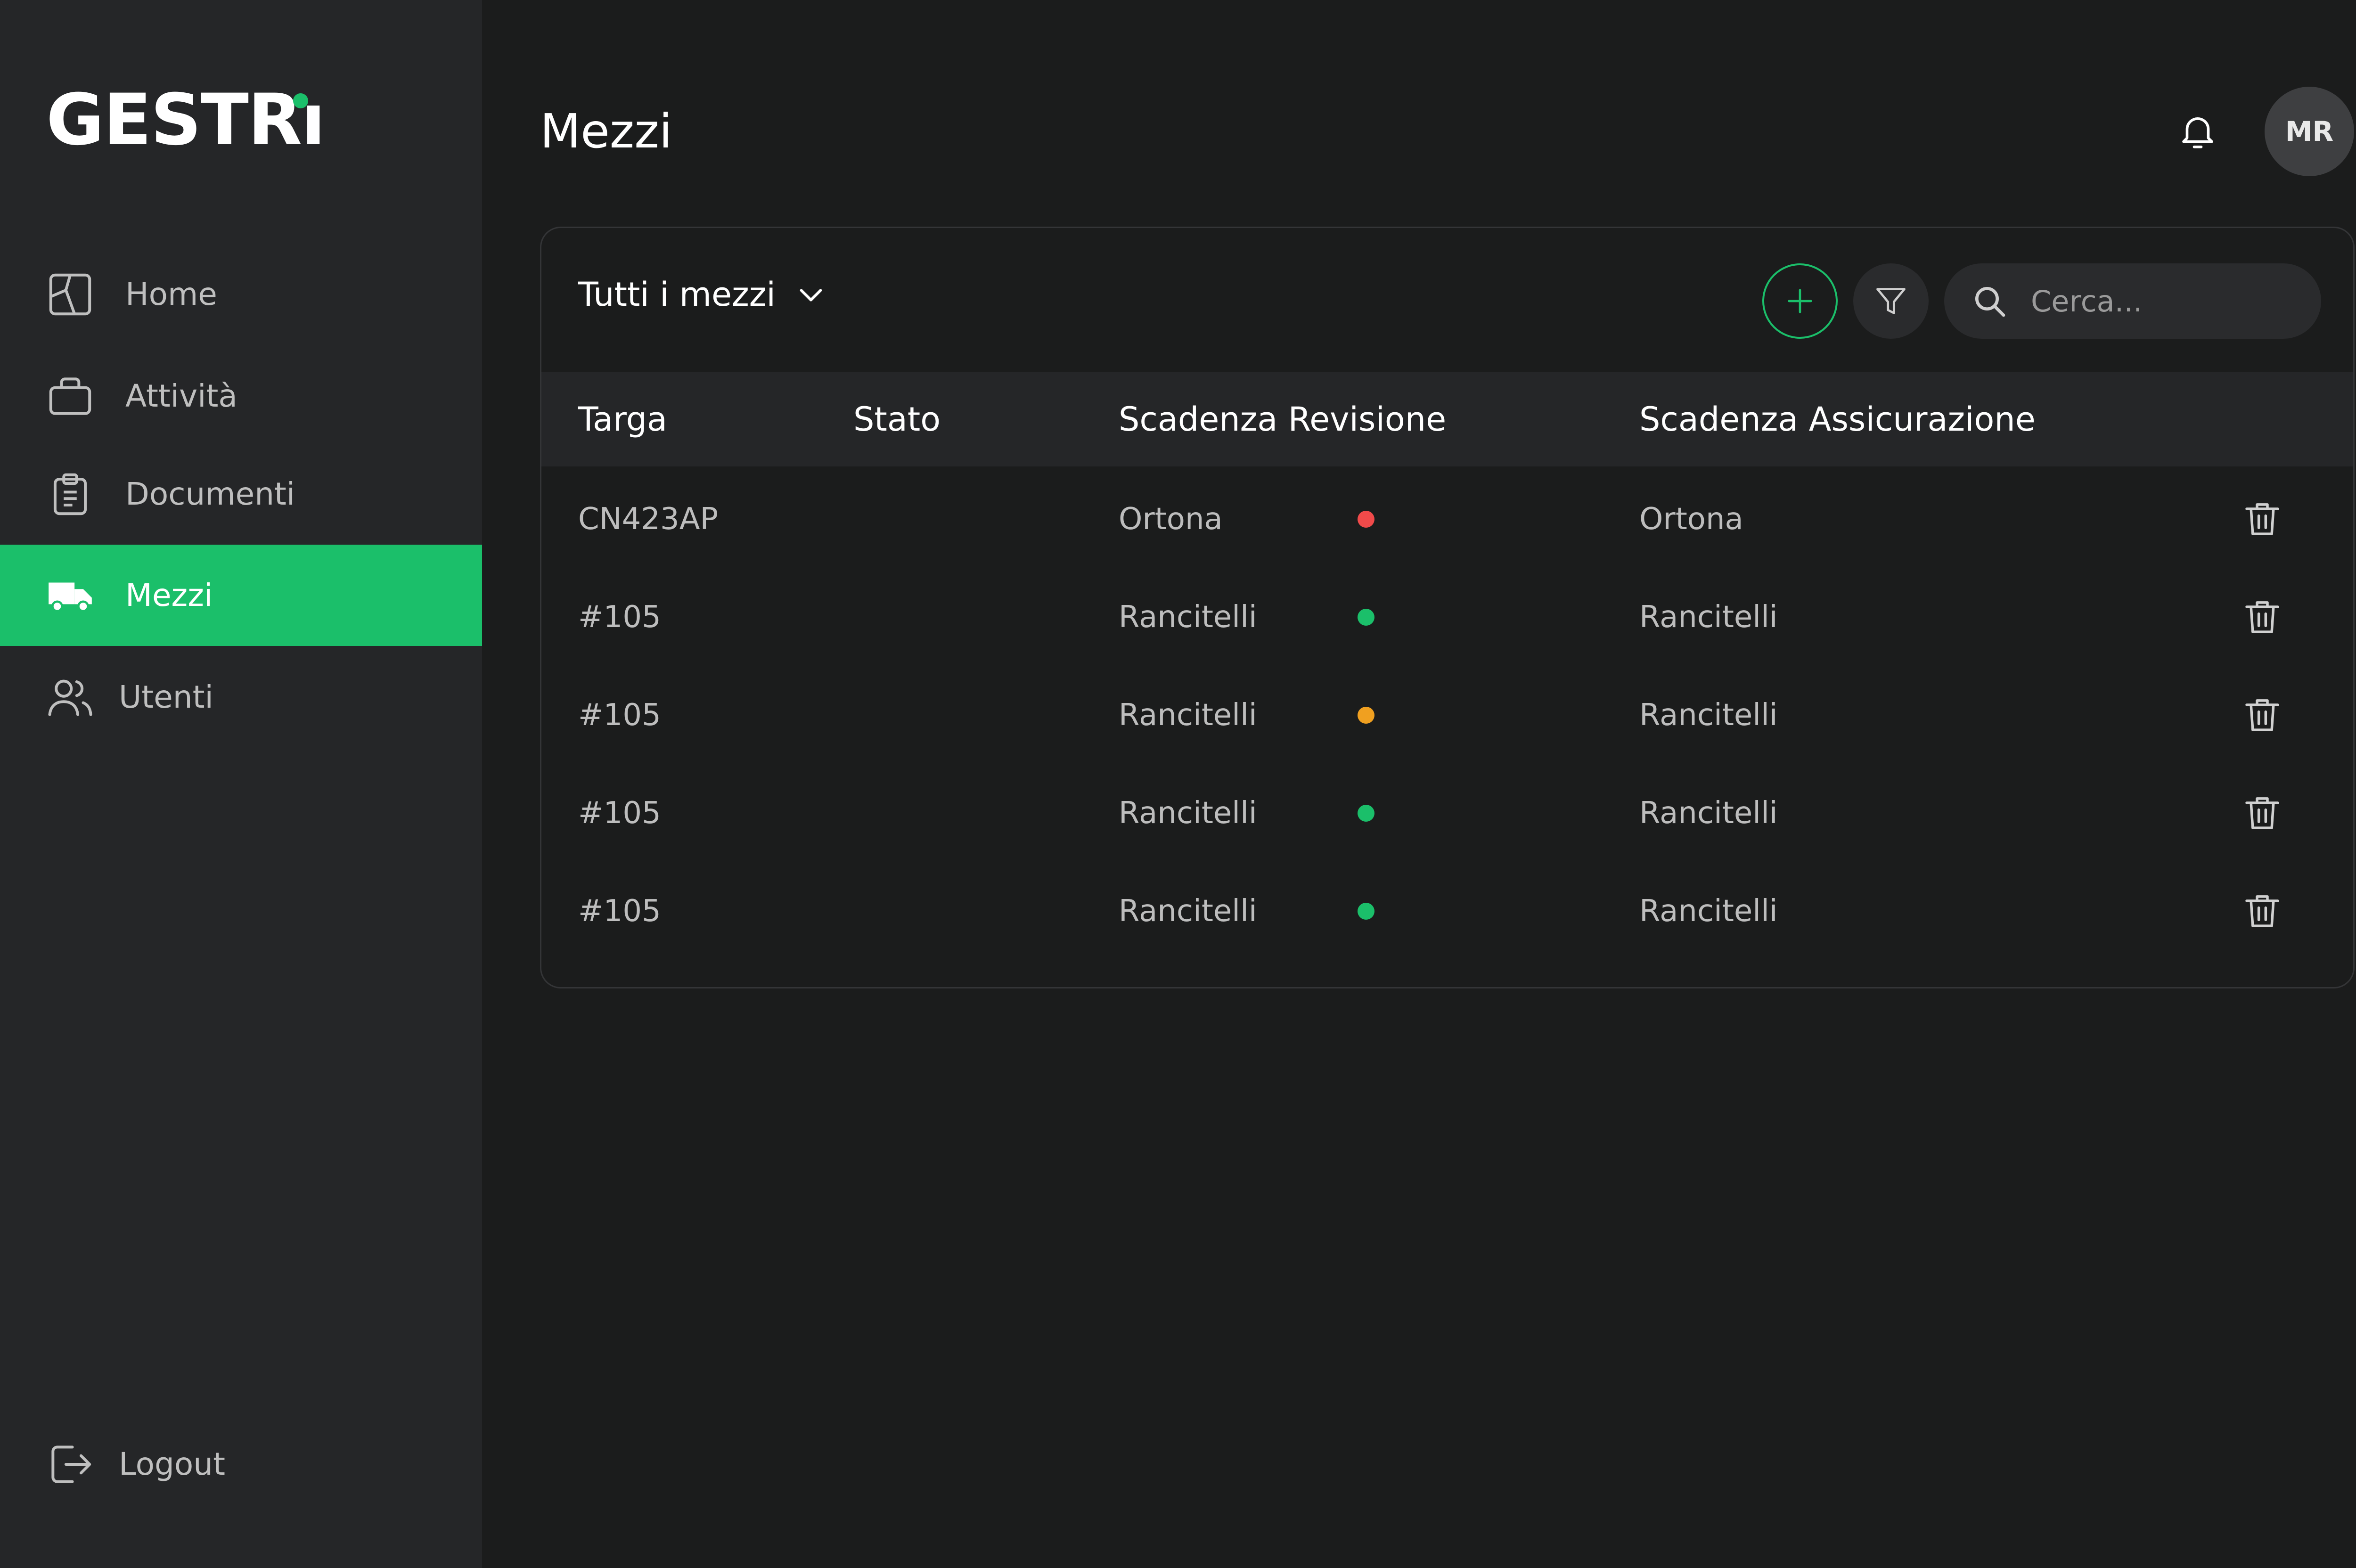 Image resolution: width=2356 pixels, height=1568 pixels. I want to click on sidebar-item-label: Home, so click(171, 294).